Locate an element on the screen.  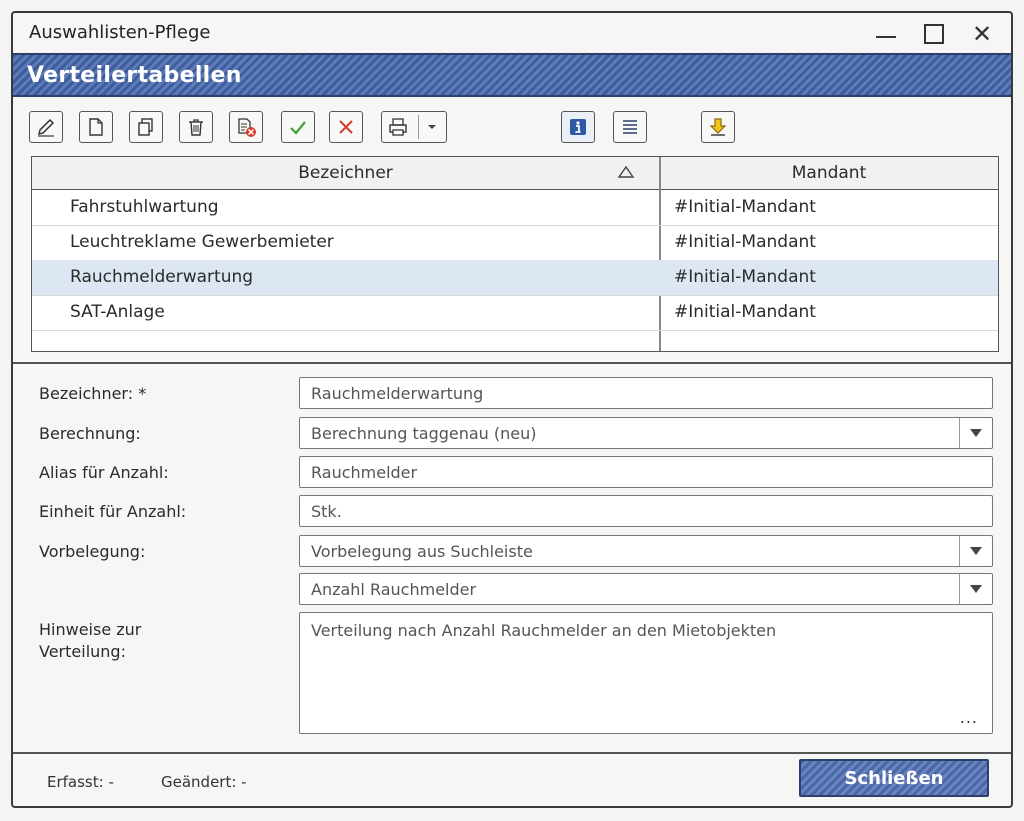
list-icon is located at coordinates (630, 127).